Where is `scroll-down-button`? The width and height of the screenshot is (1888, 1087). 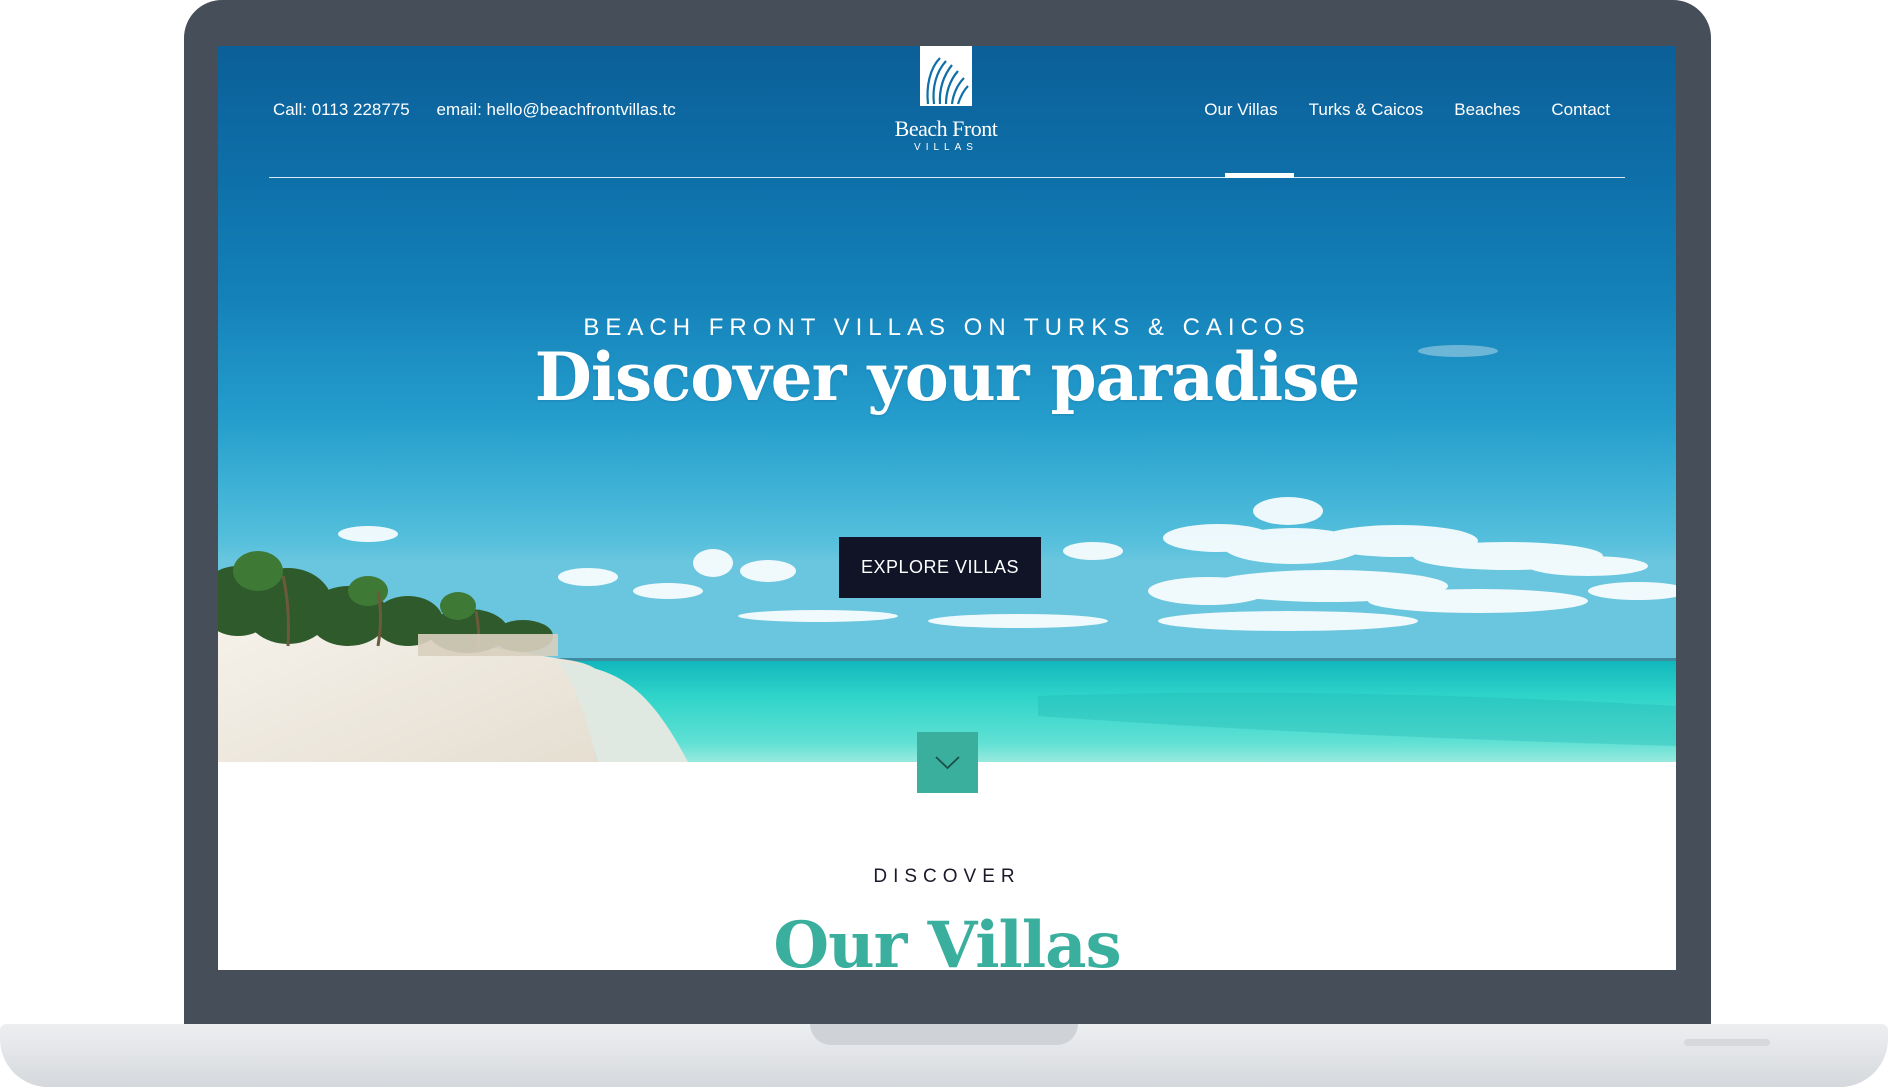
scroll-down-button is located at coordinates (947, 762).